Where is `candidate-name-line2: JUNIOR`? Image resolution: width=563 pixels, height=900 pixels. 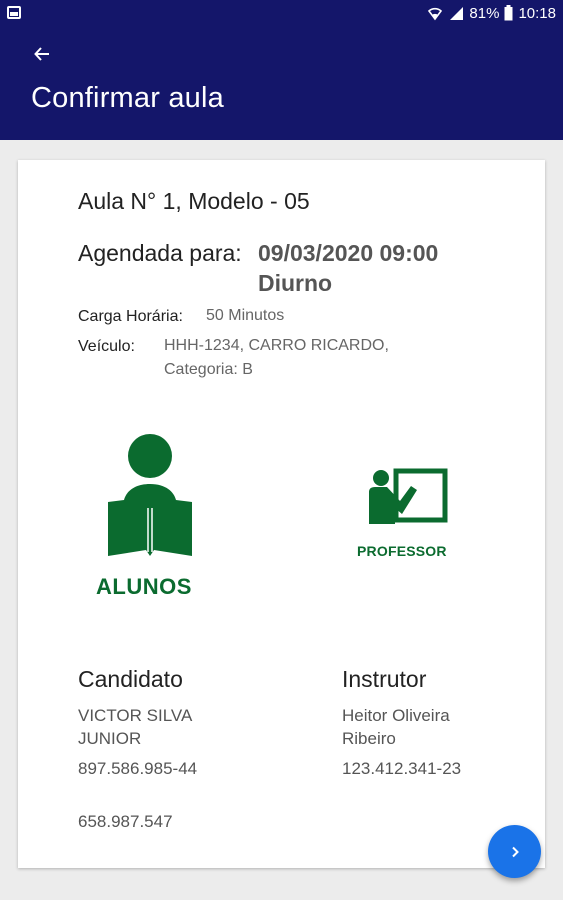 candidate-name-line2: JUNIOR is located at coordinates (110, 738).